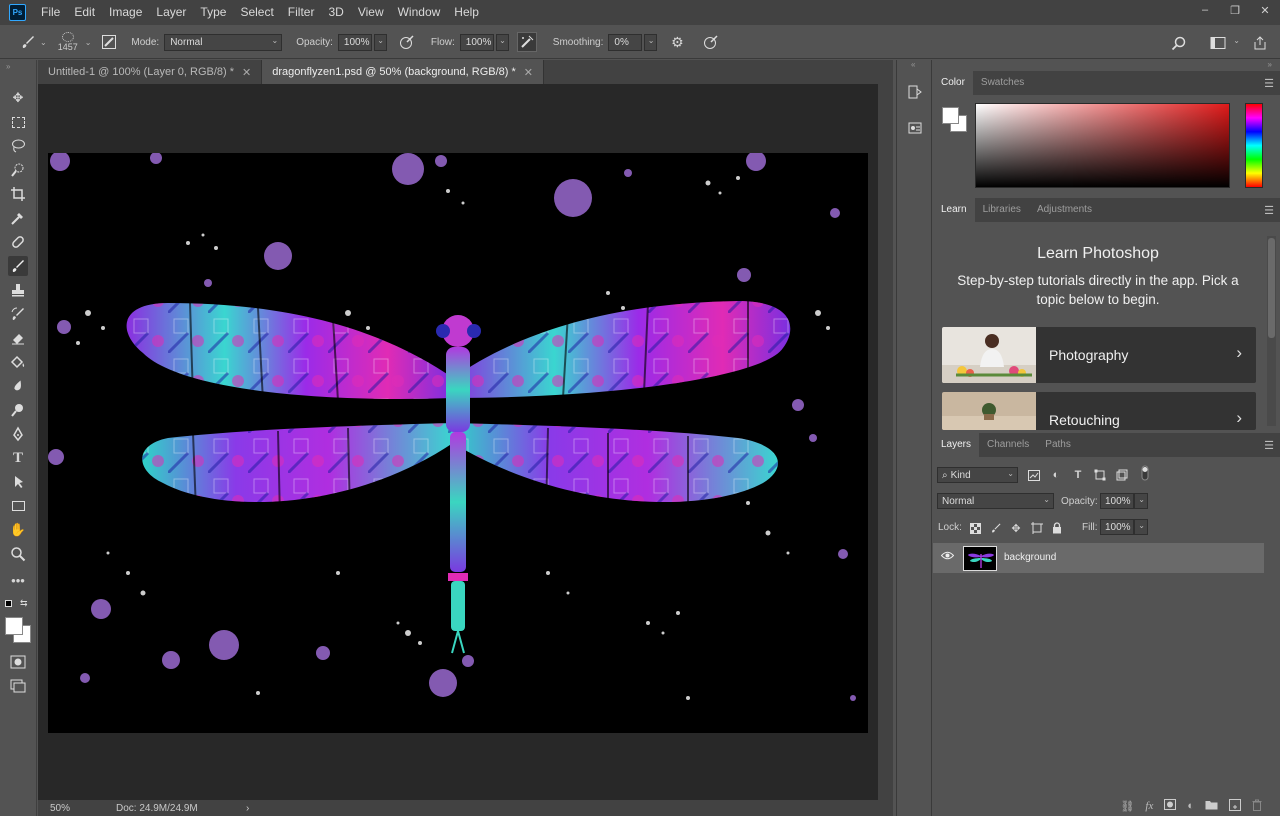 Image resolution: width=1280 pixels, height=816 pixels. I want to click on menu-view: View, so click(371, 12).